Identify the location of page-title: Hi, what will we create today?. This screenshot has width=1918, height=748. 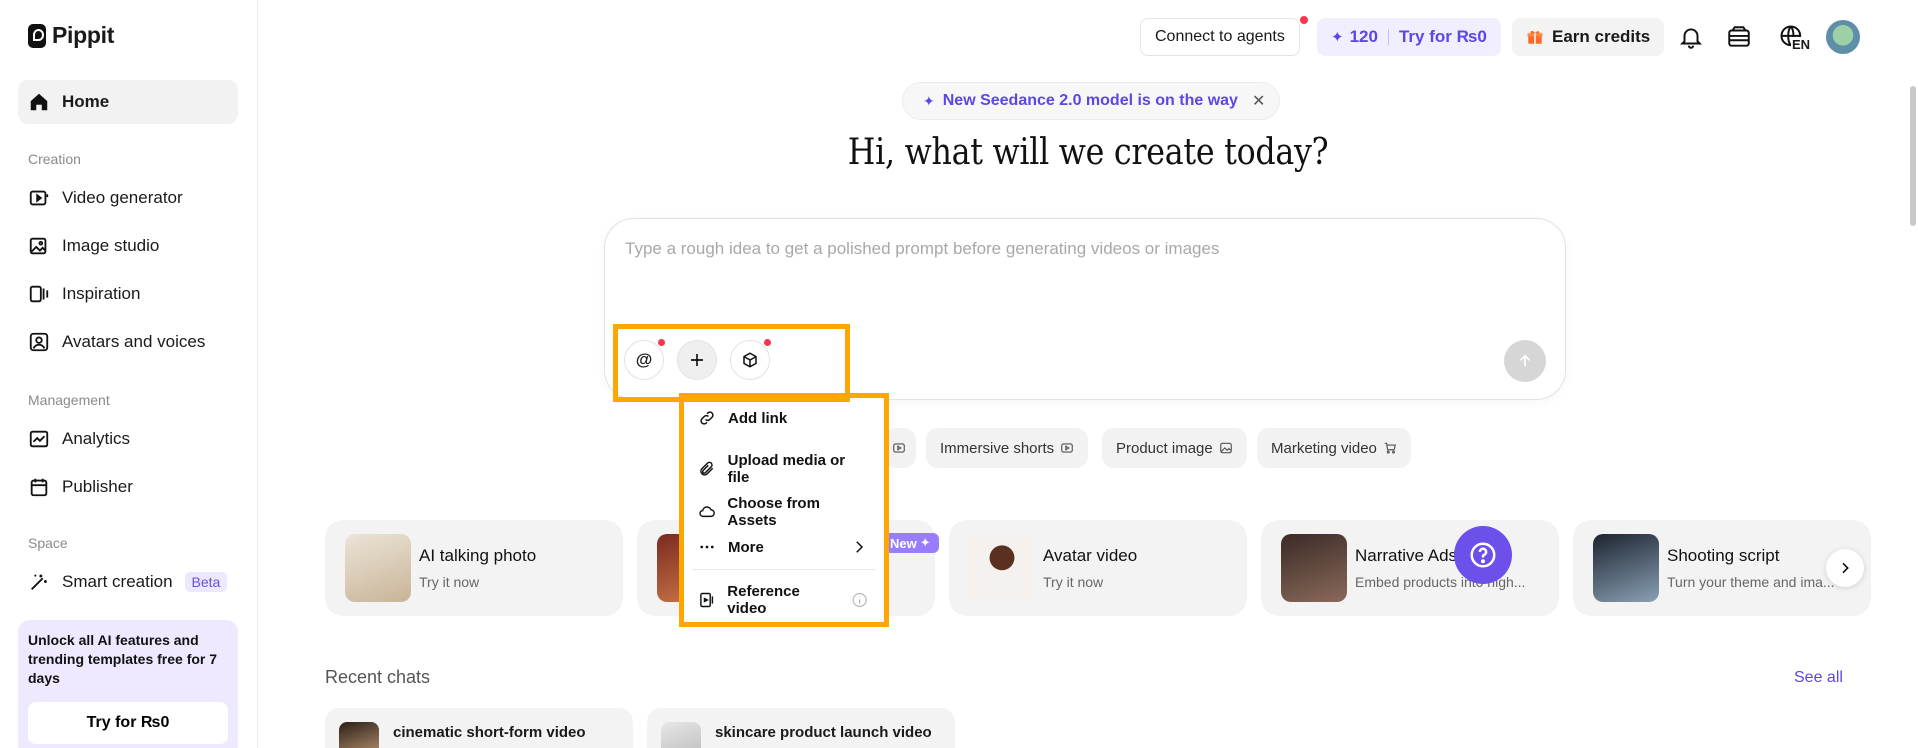
(959, 152).